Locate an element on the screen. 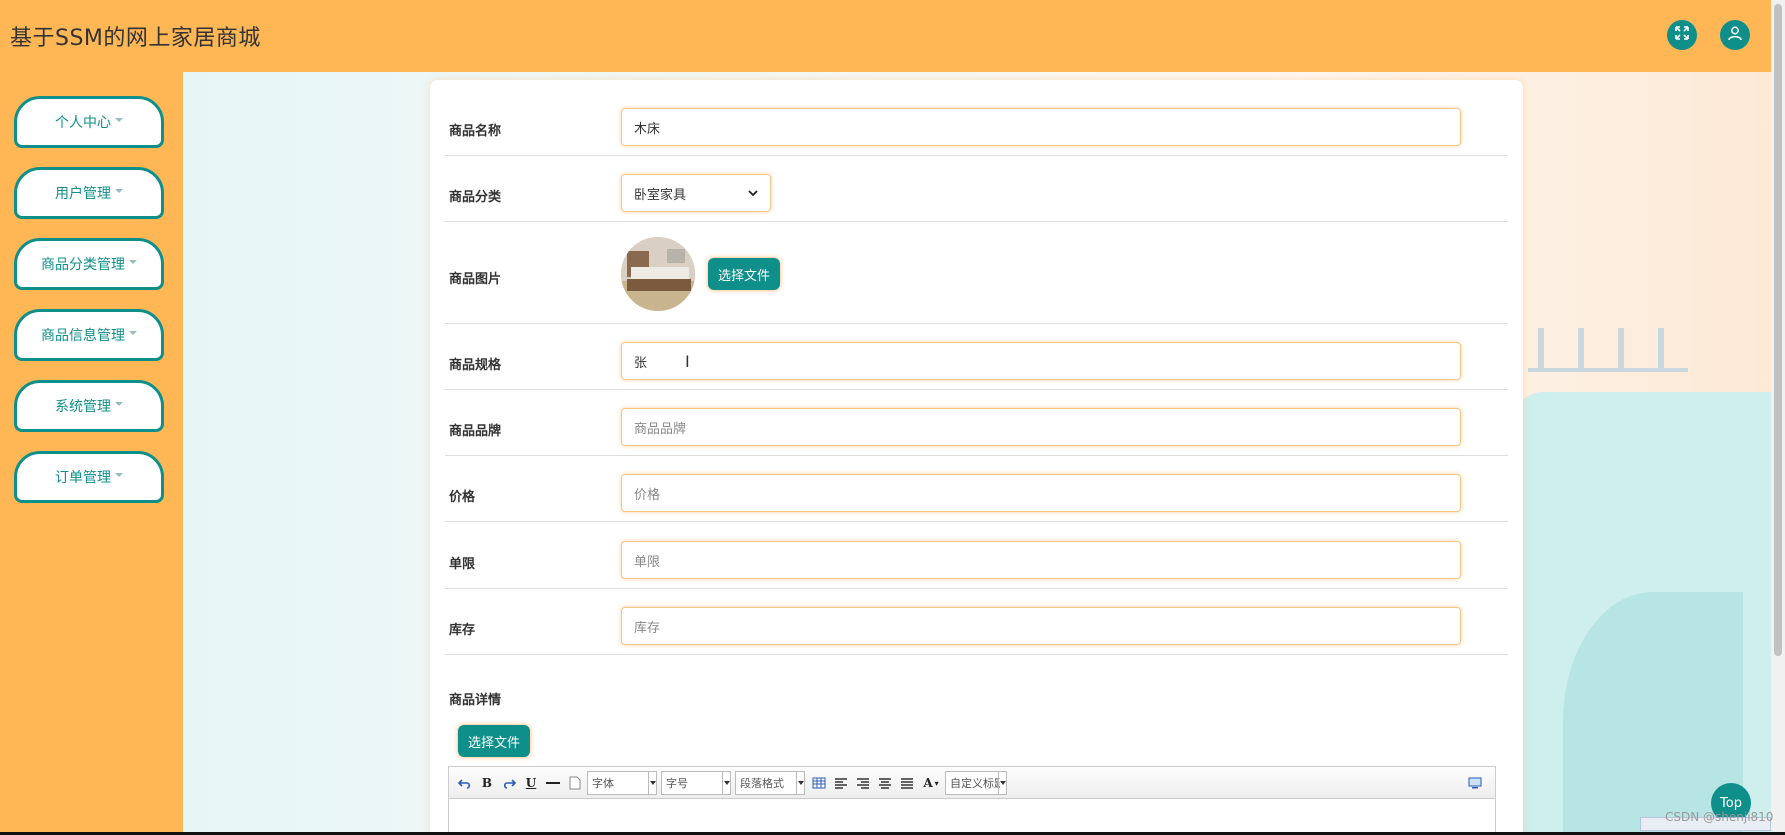  form-row-limit: 单限 单限 is located at coordinates (976, 555).